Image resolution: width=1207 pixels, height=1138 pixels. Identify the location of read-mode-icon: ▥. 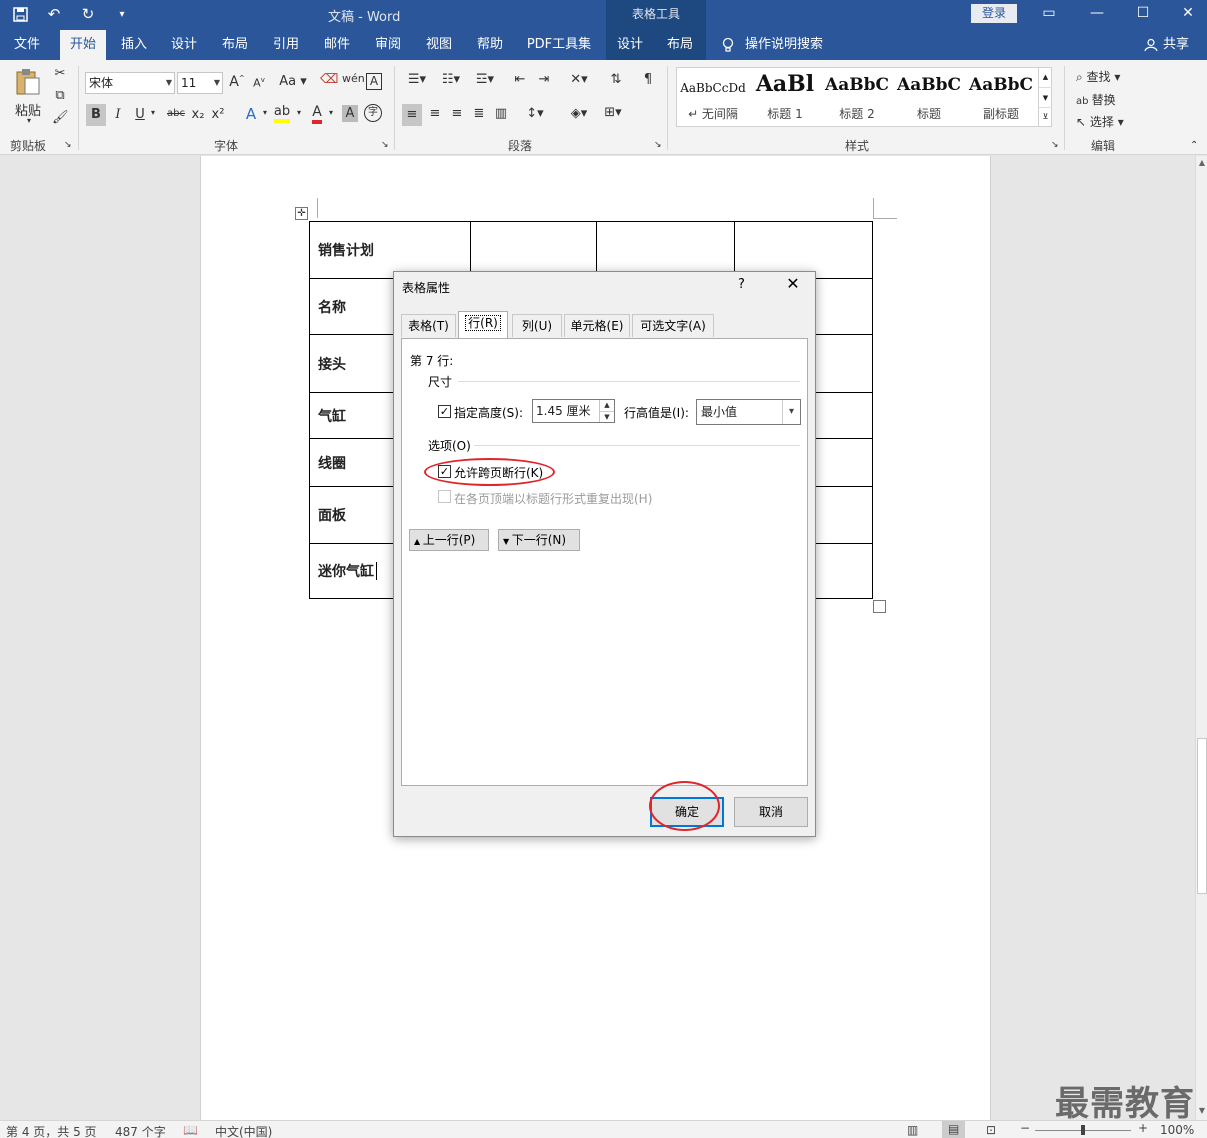
(912, 1130).